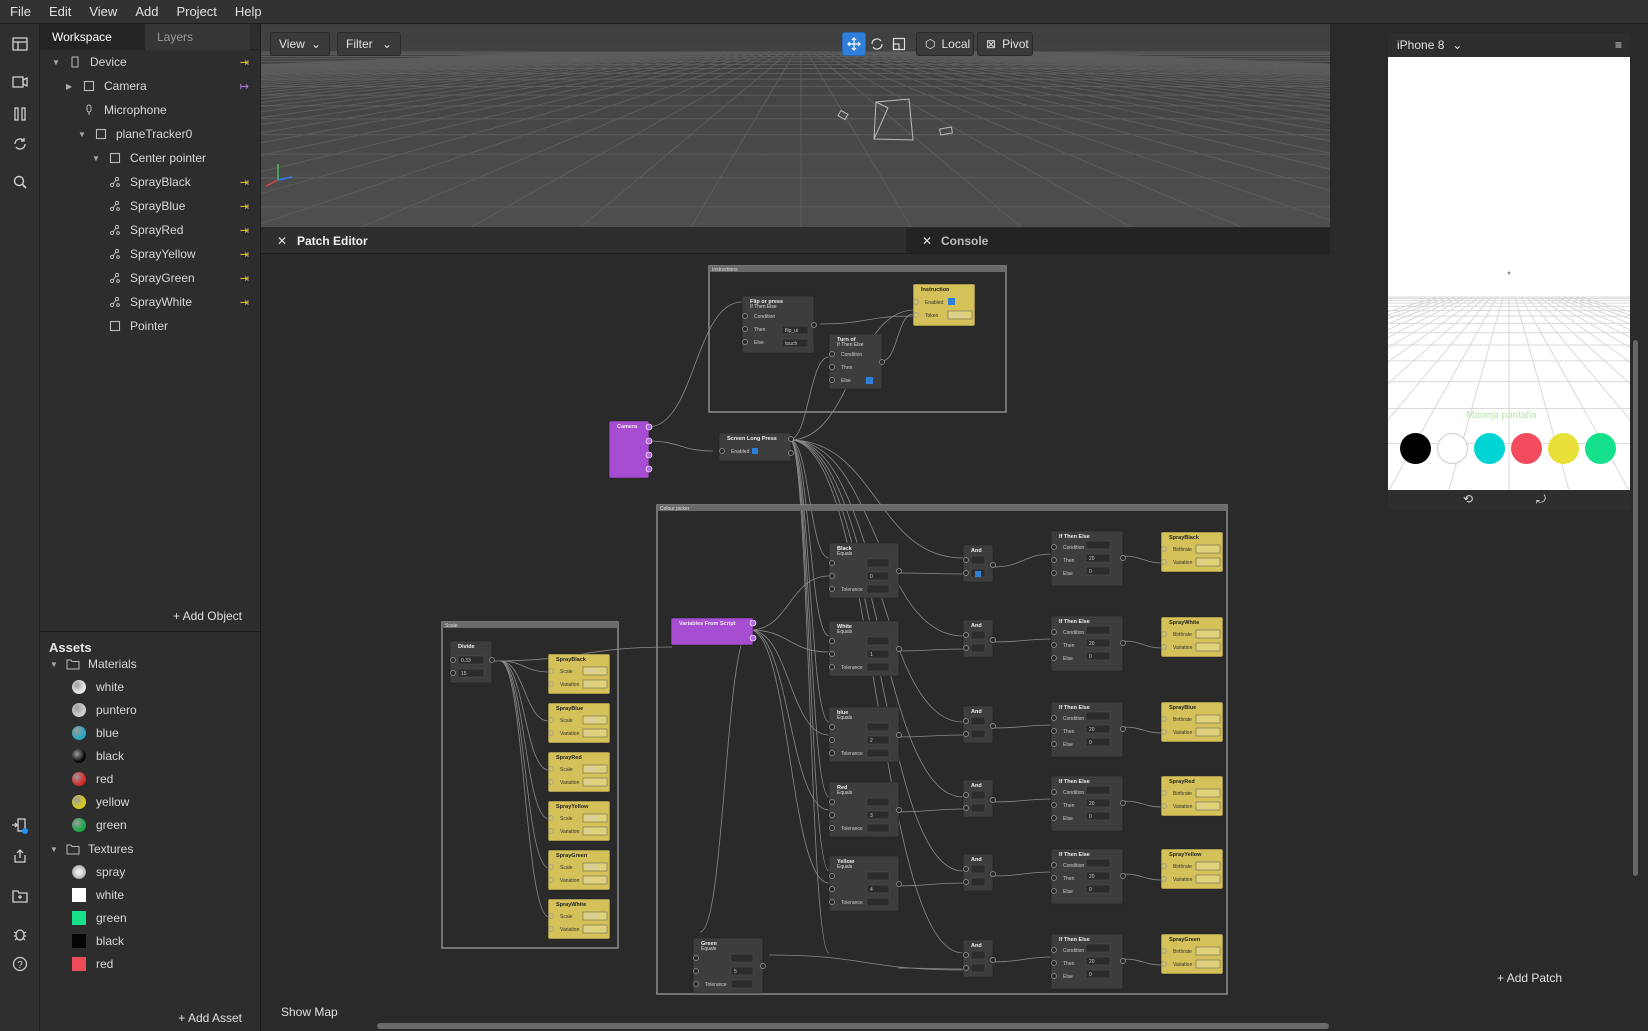  What do you see at coordinates (865, 648) in the screenshot?
I see `equals-node: WhiteEquals1Tolerance` at bounding box center [865, 648].